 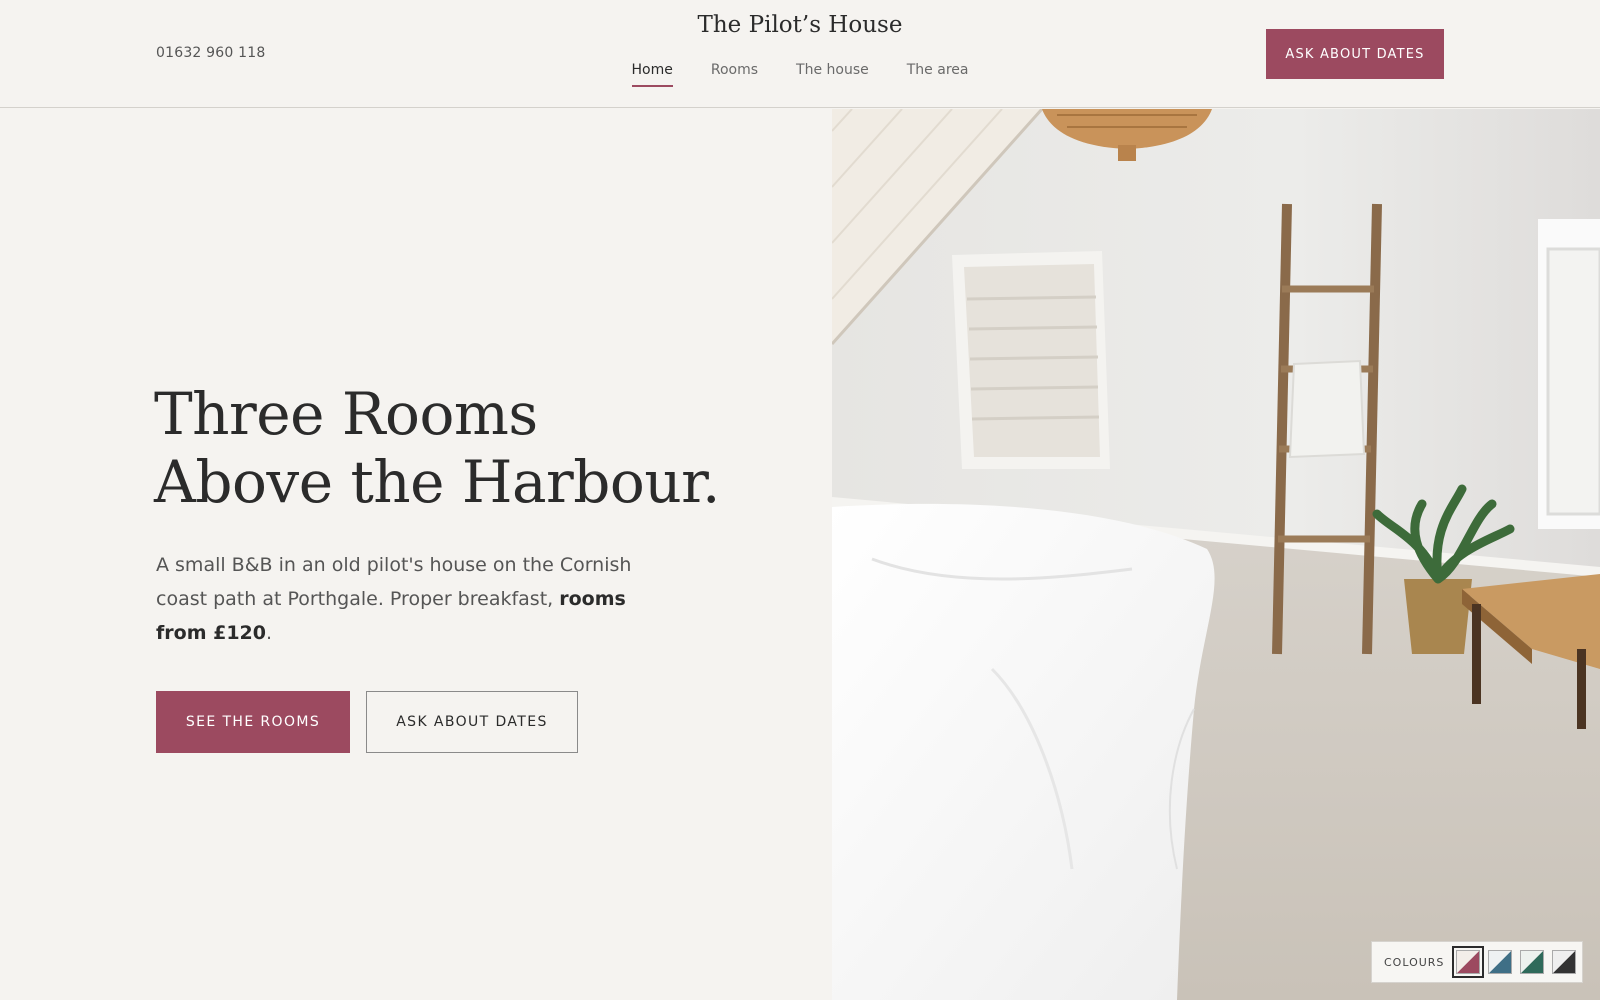 I want to click on header-ask-about-dates-button: ASK ABOUT DATES, so click(x=1355, y=54).